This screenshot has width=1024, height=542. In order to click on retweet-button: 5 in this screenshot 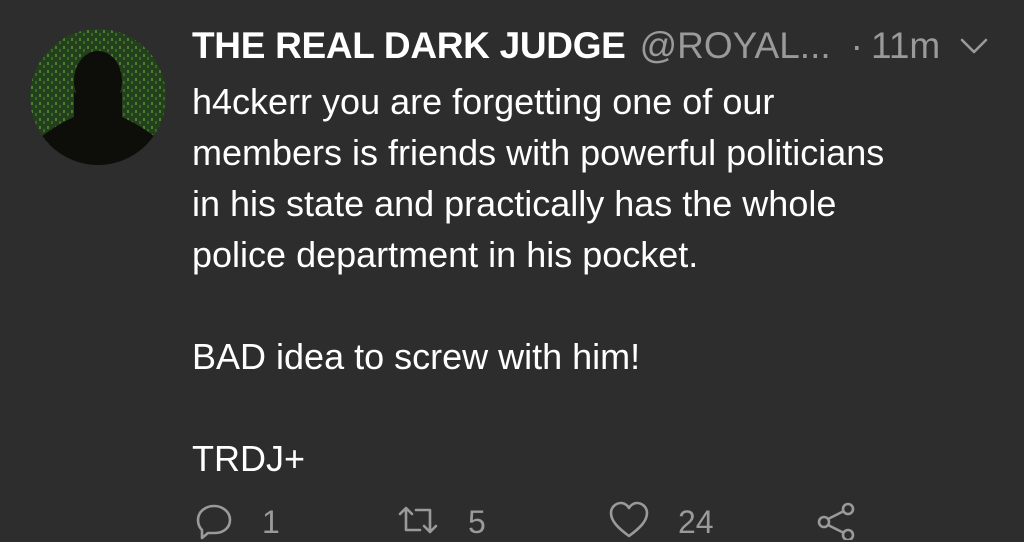, I will do `click(441, 520)`.